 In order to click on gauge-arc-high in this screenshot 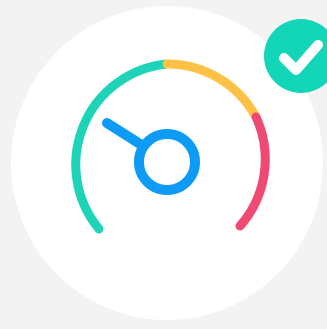, I will do `click(252, 171)`.